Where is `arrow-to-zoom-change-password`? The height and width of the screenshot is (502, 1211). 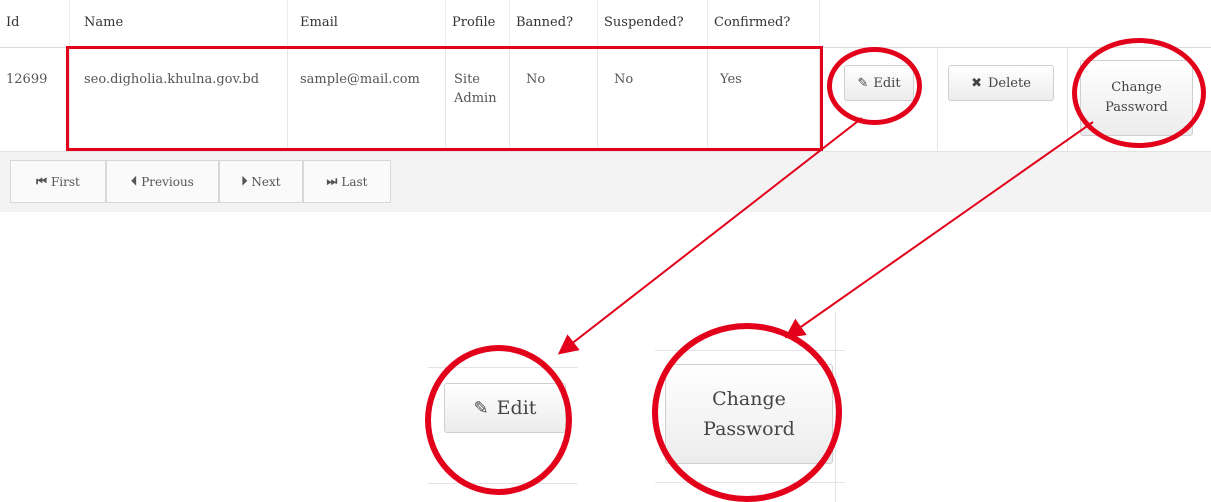 arrow-to-zoom-change-password is located at coordinates (939, 230).